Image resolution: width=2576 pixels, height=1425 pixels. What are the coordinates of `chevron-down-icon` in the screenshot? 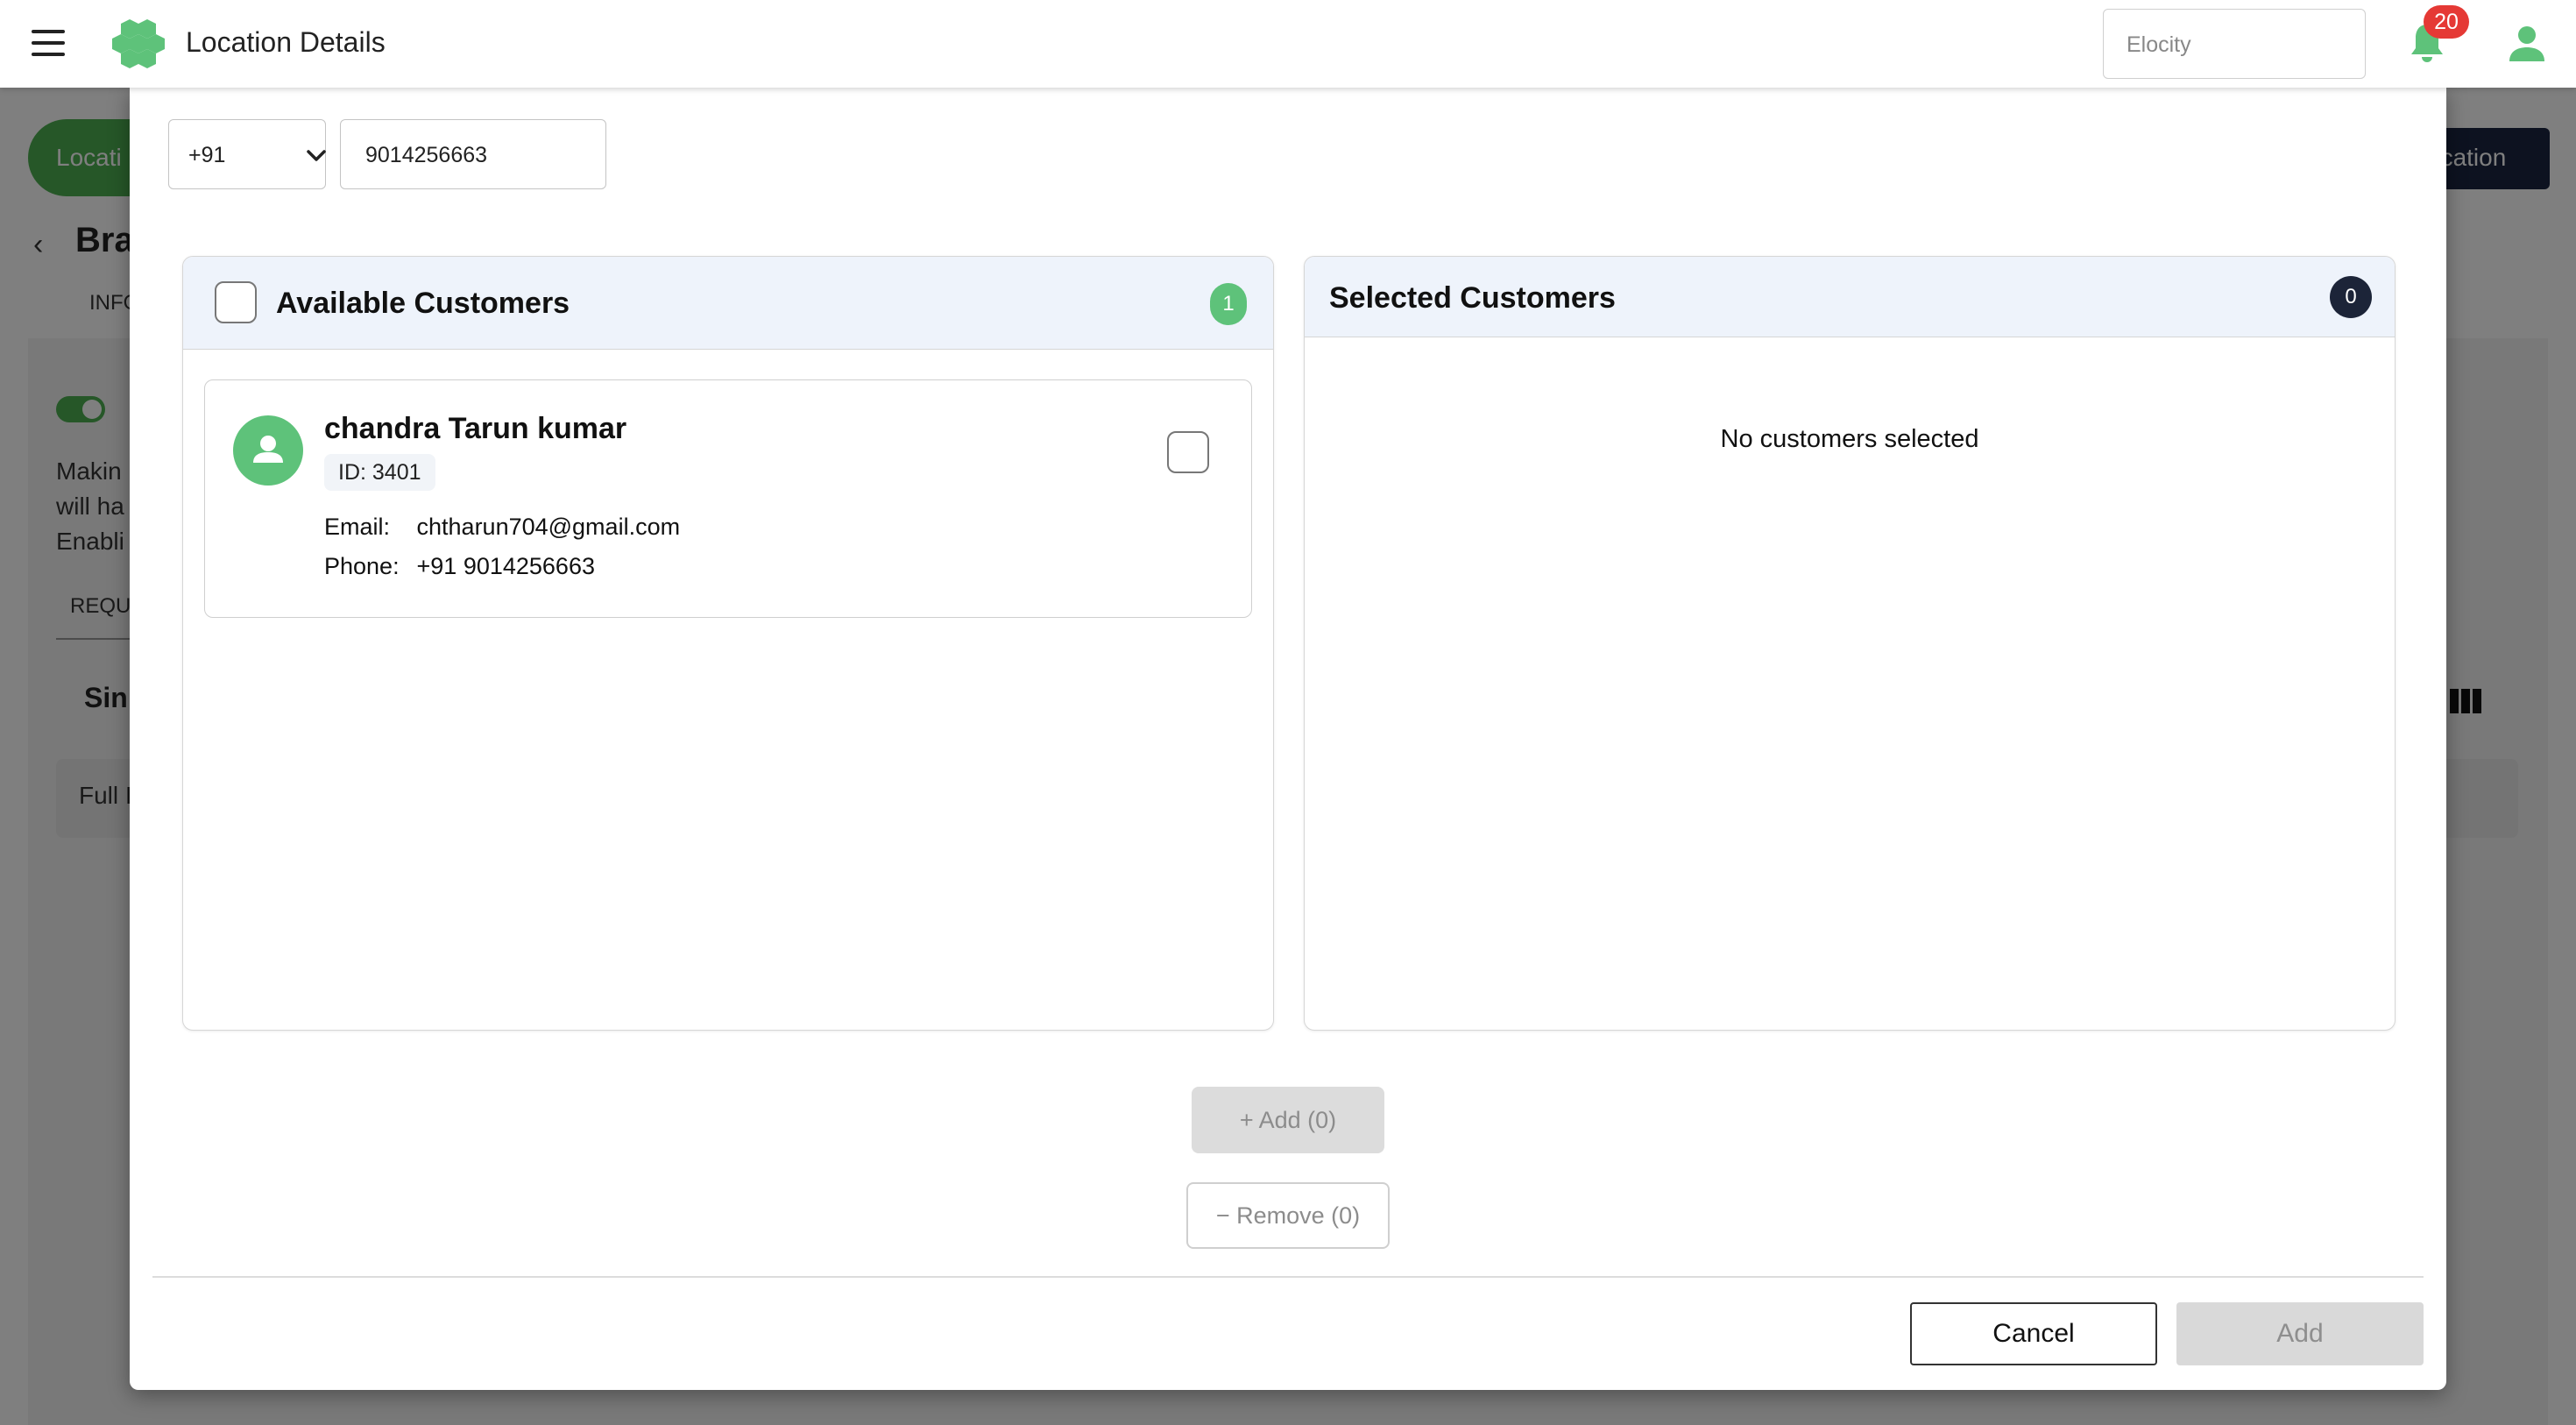 It's located at (316, 155).